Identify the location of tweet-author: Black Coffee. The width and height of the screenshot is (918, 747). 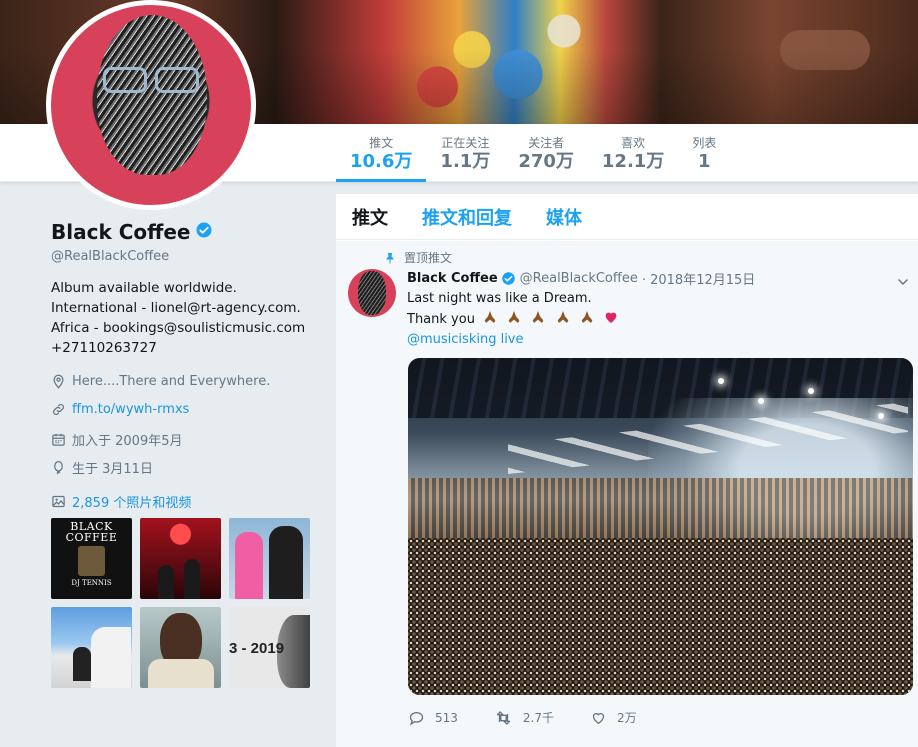
(452, 278).